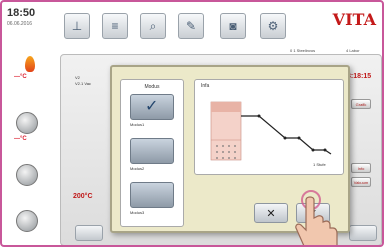  I want to click on curve-nodes, so click(292, 133).